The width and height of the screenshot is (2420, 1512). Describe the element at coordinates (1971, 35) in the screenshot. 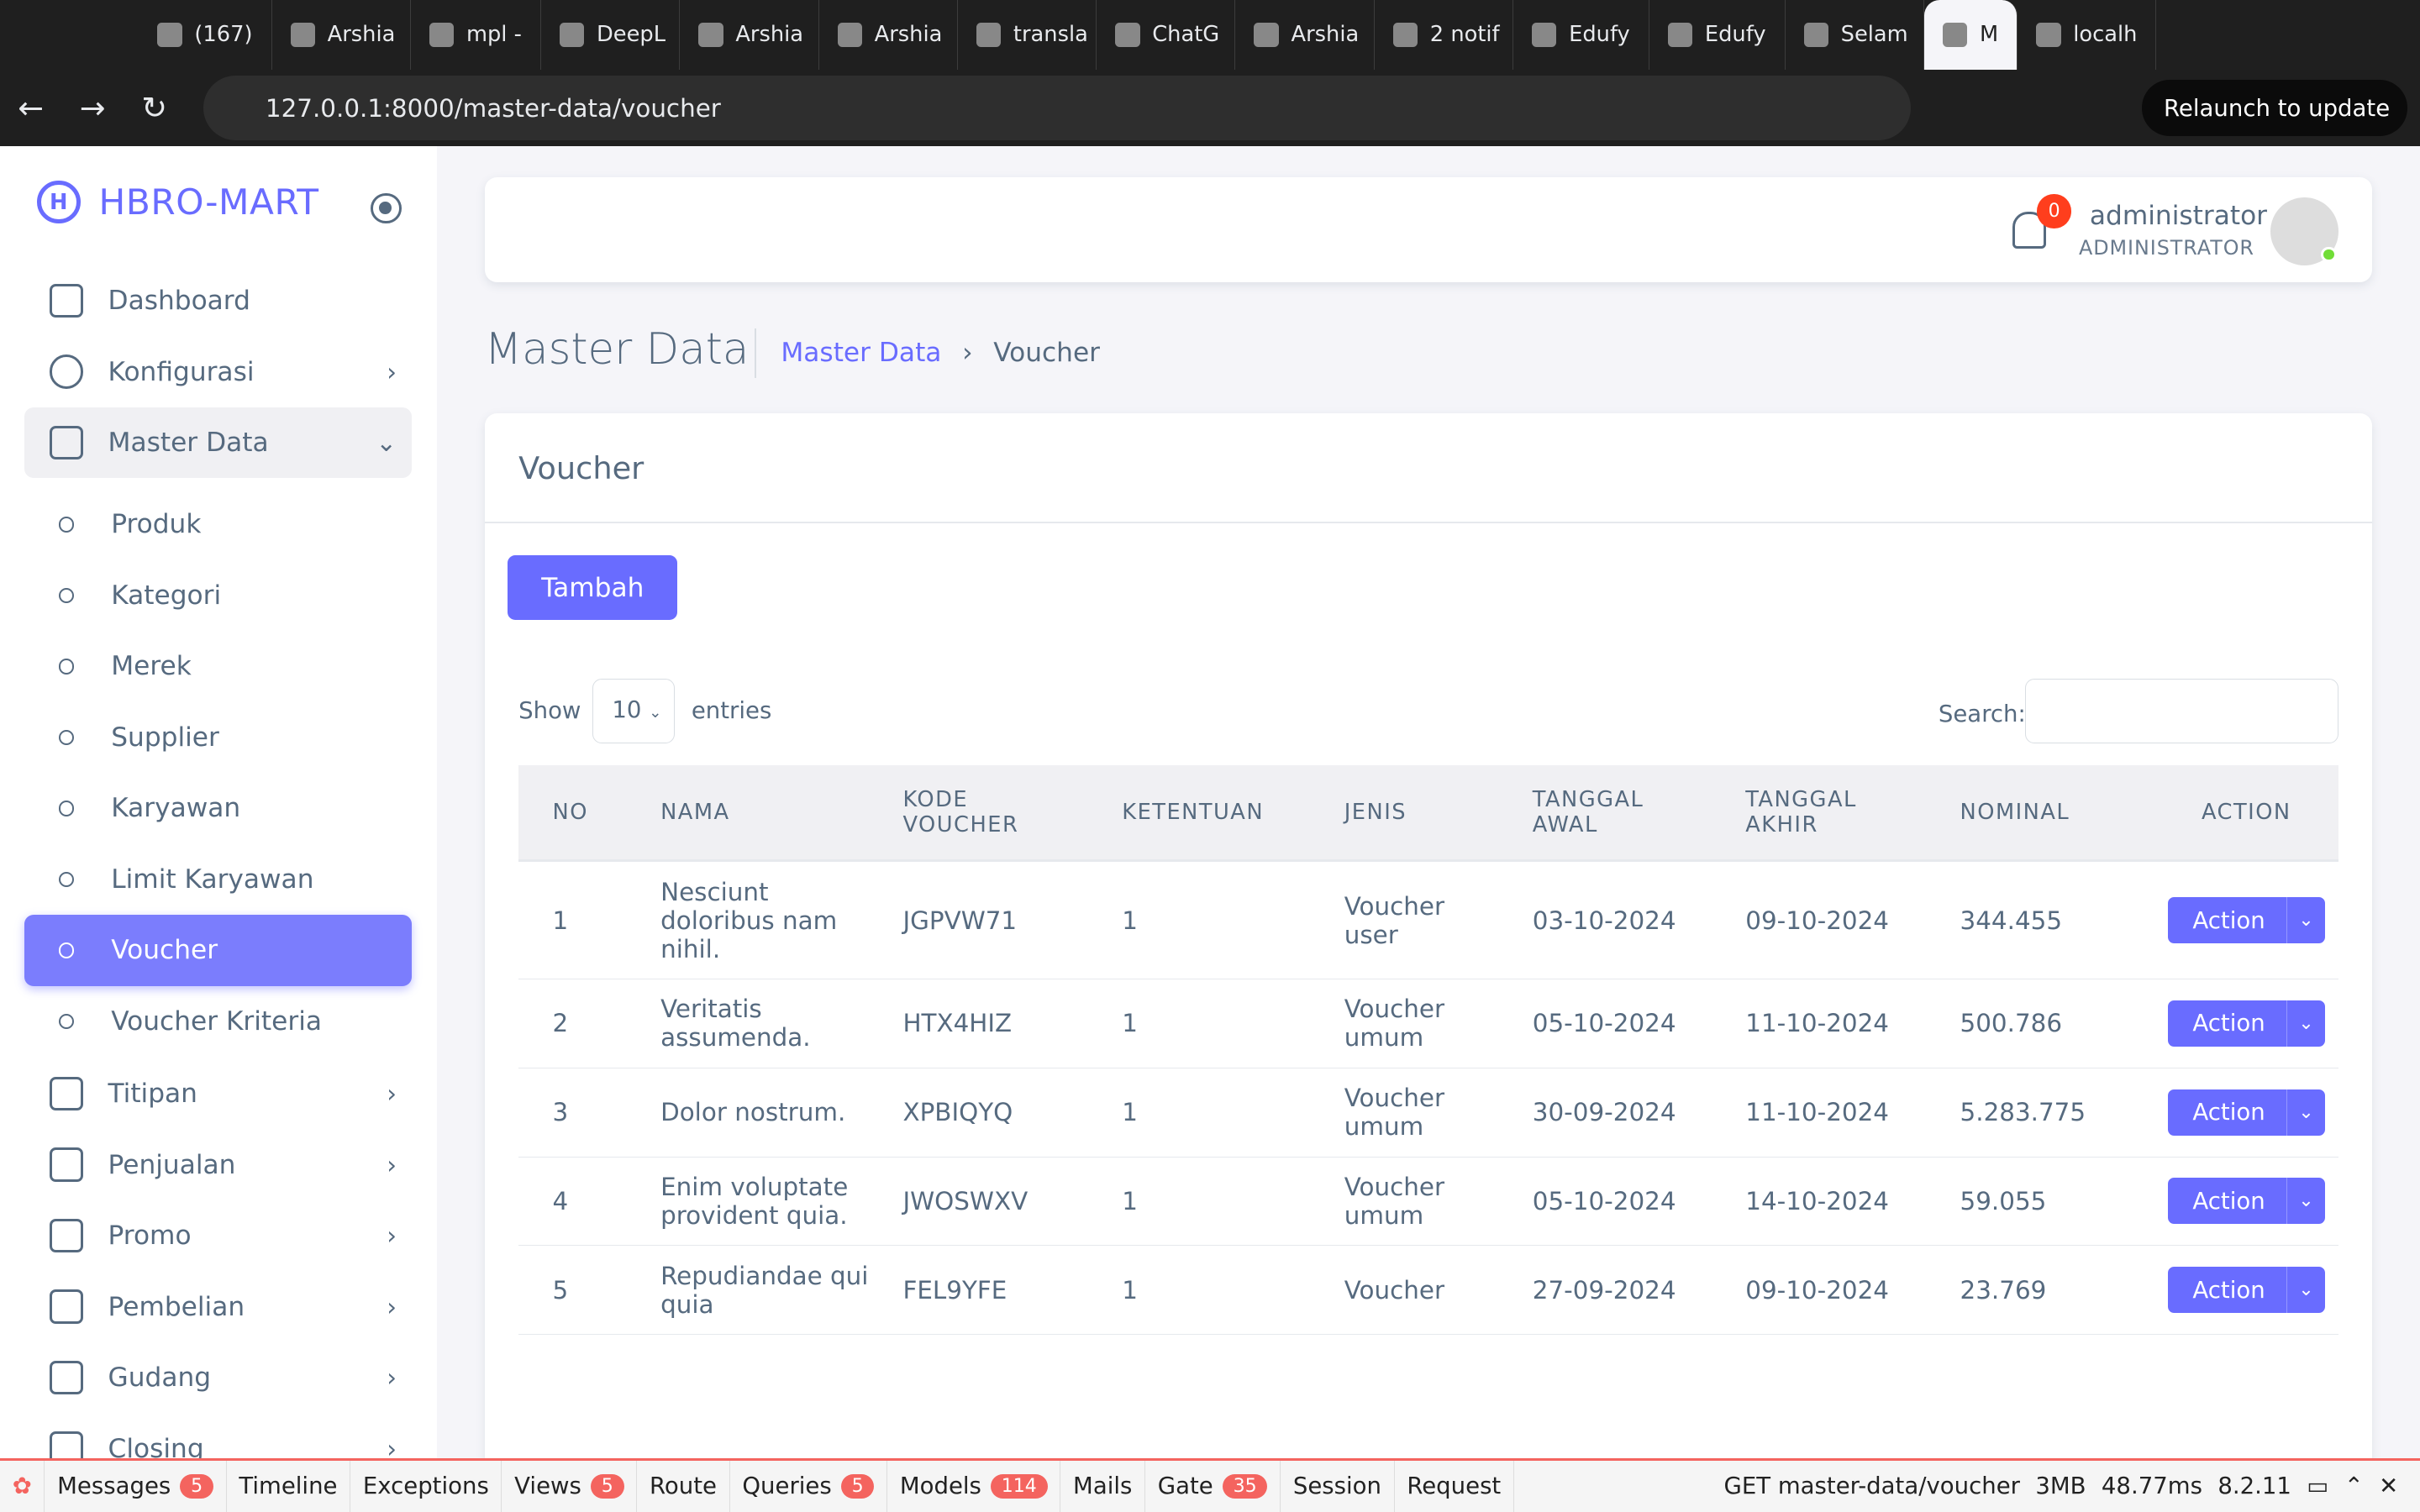

I see `browser-tab: M` at that location.